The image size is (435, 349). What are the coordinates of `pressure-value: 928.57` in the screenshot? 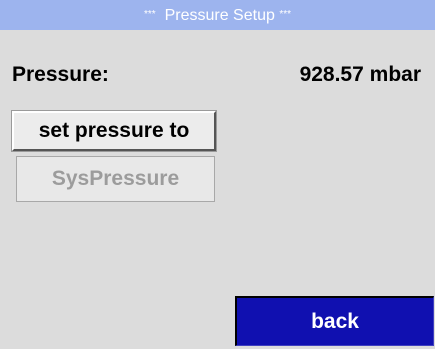 It's located at (331, 74).